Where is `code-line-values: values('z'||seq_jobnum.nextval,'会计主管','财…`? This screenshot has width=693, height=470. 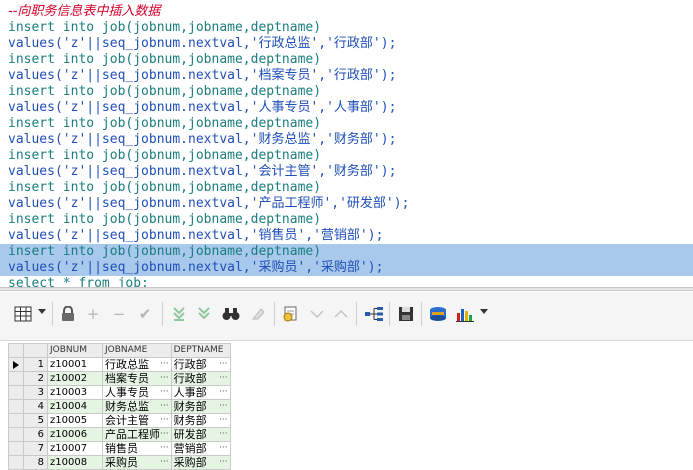
code-line-values: values('z'||seq_jobnum.nextval,'会计主管','财… is located at coordinates (346, 172).